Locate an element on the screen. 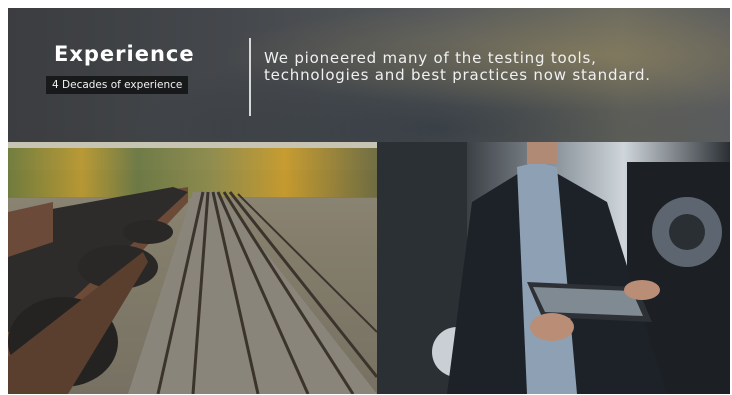 The image size is (732, 395). experience-badge: 4 Decades of experience is located at coordinates (117, 85).